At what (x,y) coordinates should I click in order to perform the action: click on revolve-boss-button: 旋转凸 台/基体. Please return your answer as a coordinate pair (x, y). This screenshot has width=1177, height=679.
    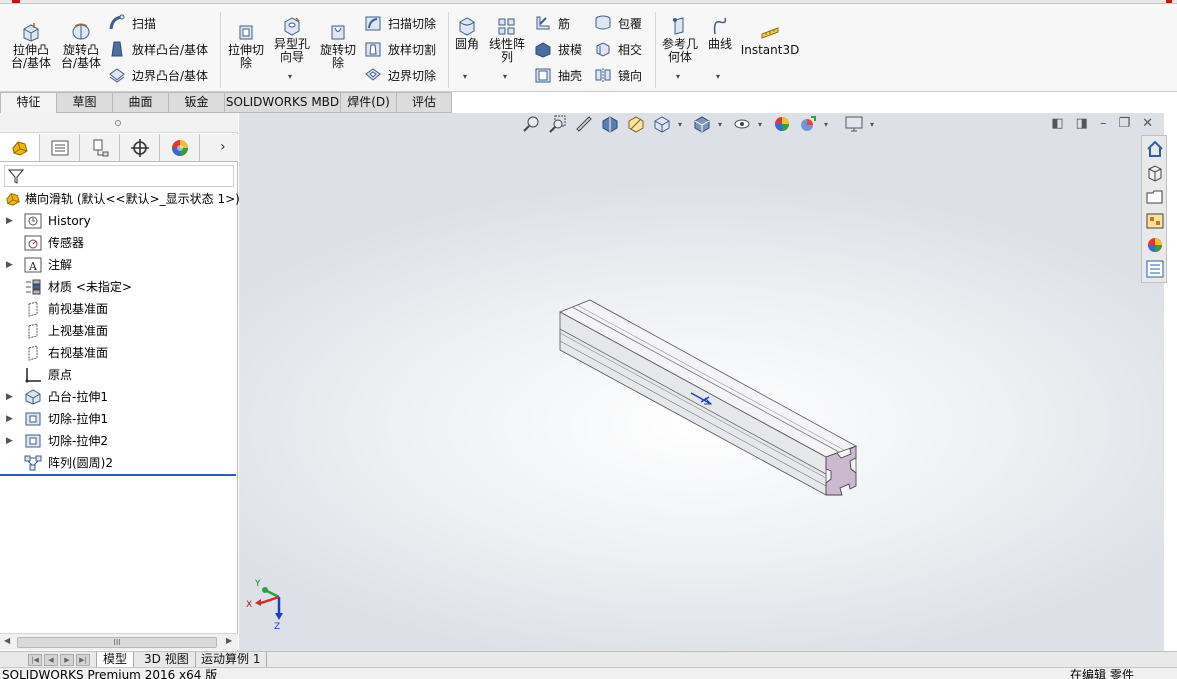
    Looking at the image, I should click on (81, 46).